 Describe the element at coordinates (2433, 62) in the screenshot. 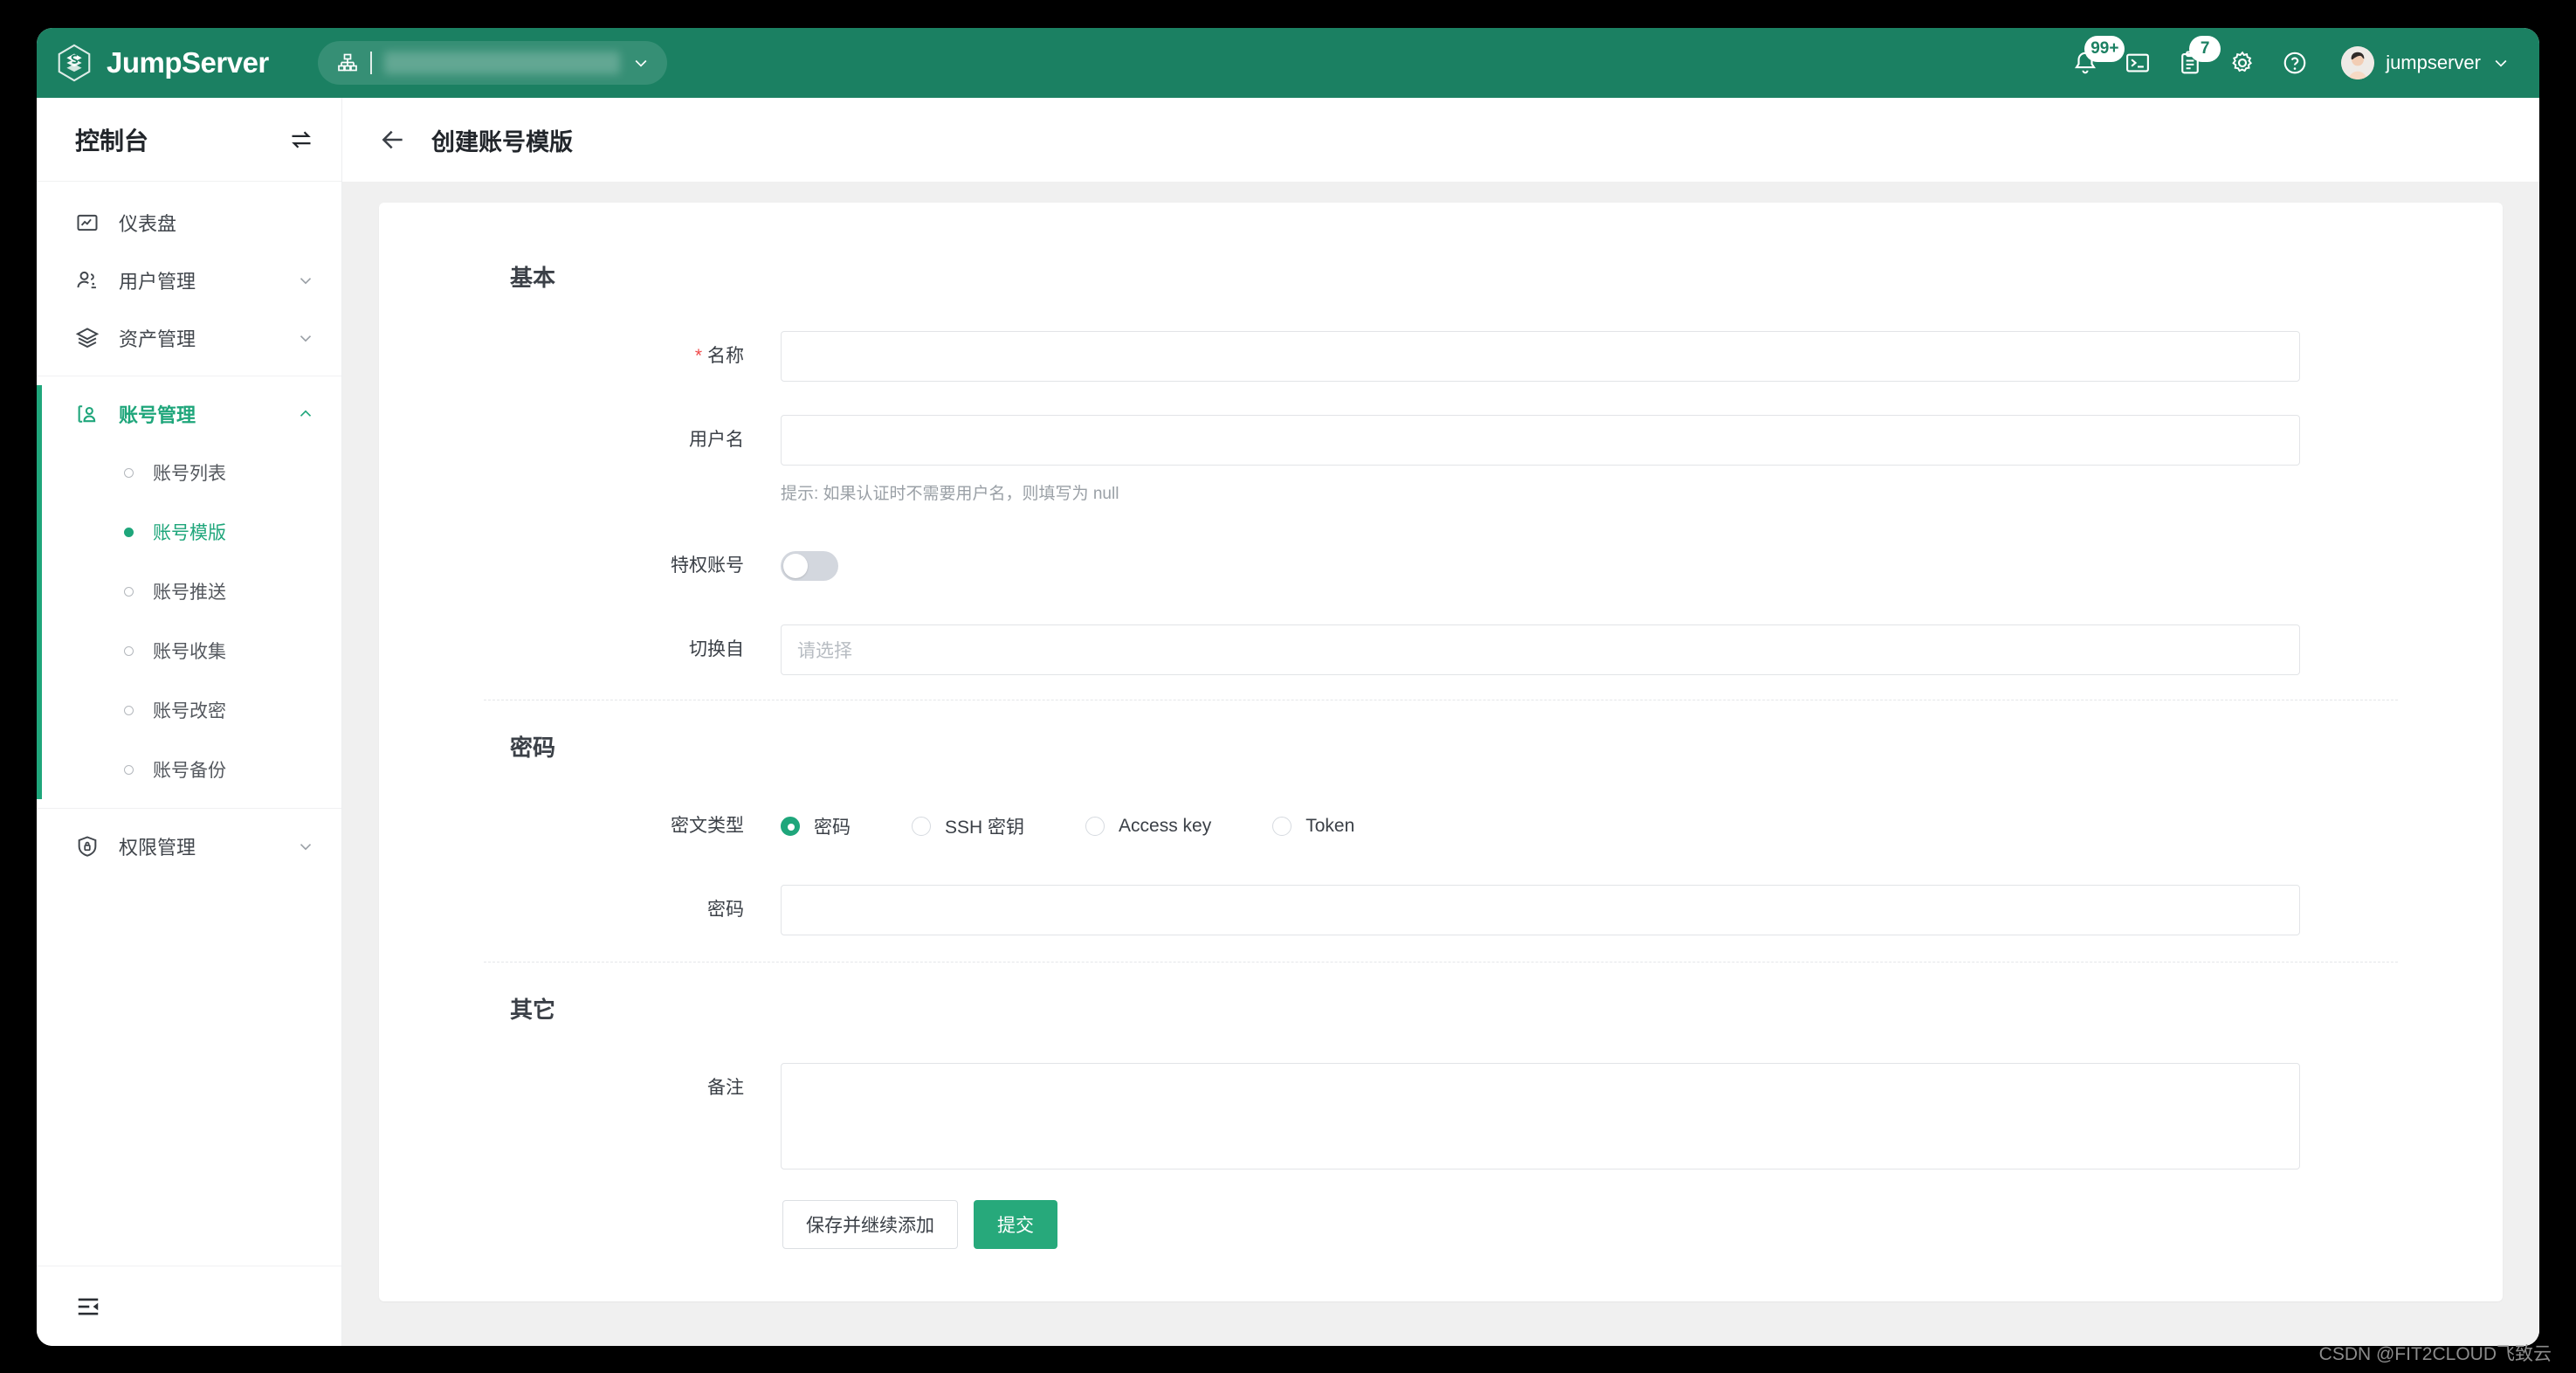

I see `user-name: jumpserver` at that location.